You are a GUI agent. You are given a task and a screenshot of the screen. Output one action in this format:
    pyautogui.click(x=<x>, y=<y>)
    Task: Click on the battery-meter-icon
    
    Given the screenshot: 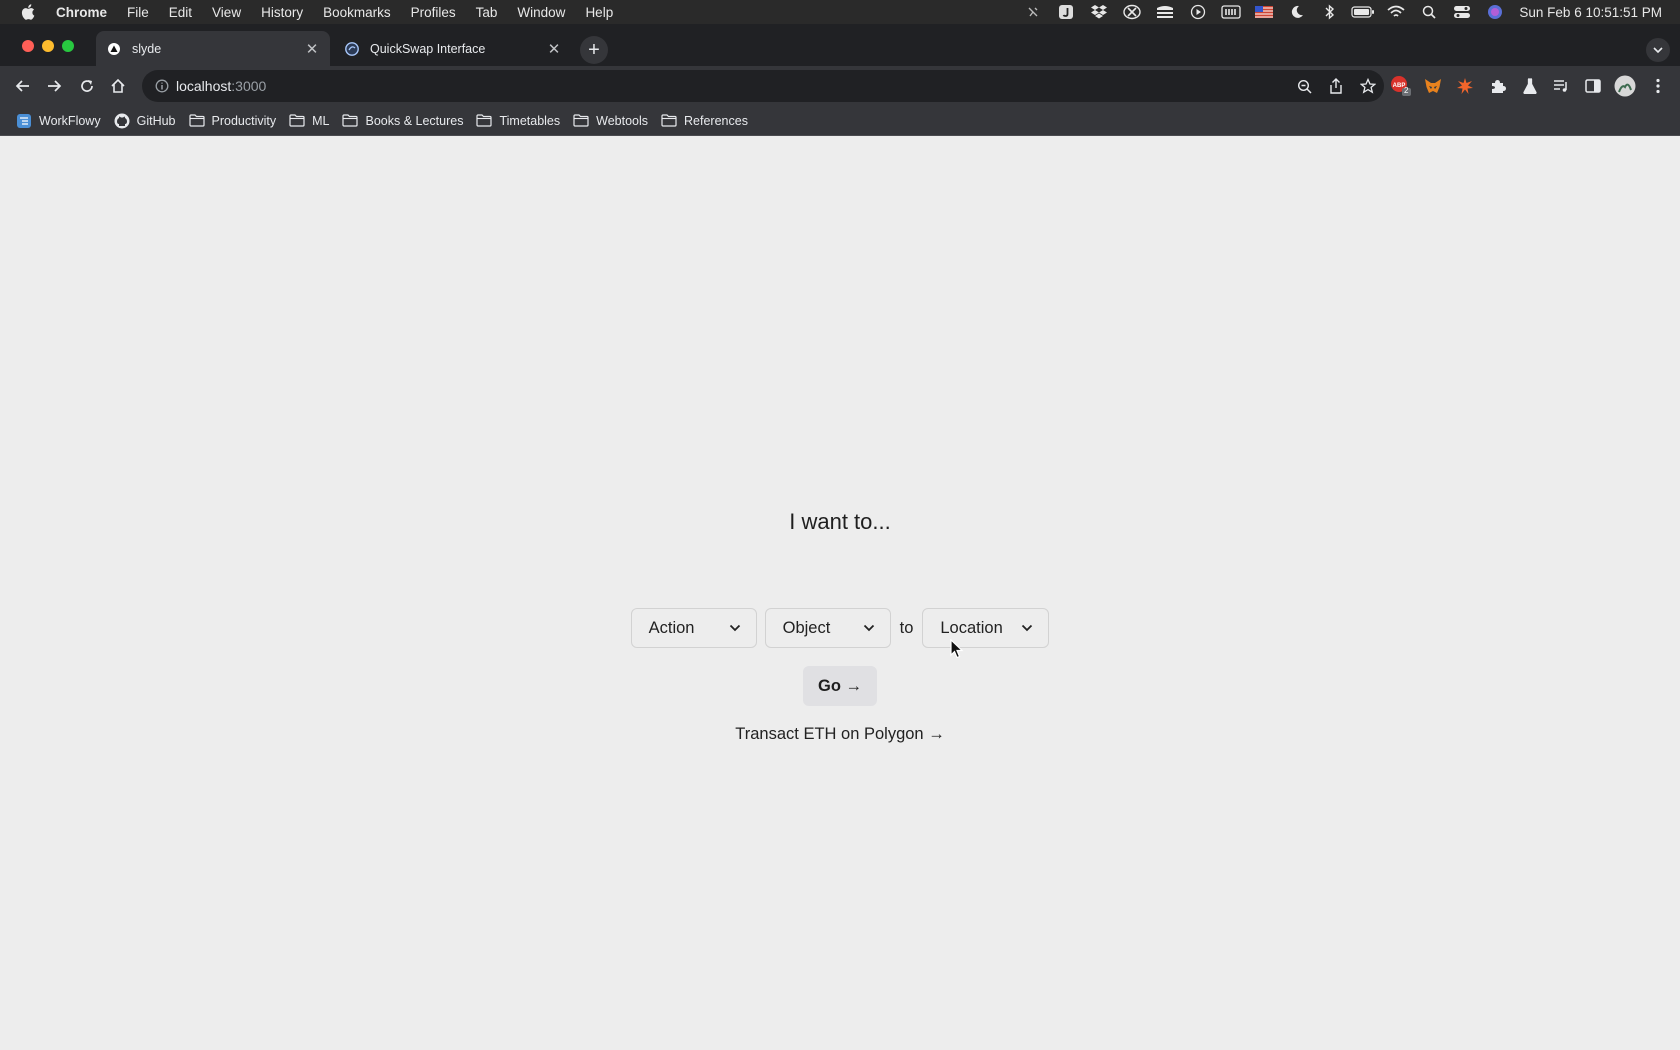 What is the action you would take?
    pyautogui.click(x=1230, y=12)
    